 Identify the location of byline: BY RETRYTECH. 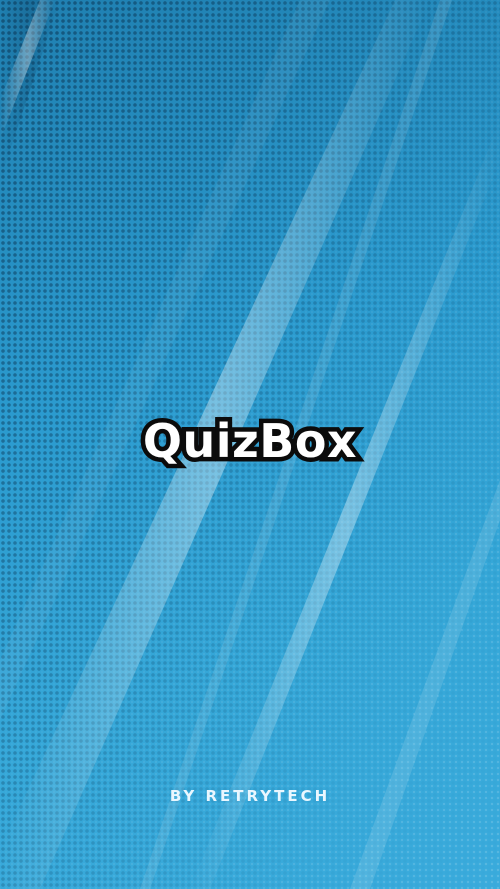
(250, 796).